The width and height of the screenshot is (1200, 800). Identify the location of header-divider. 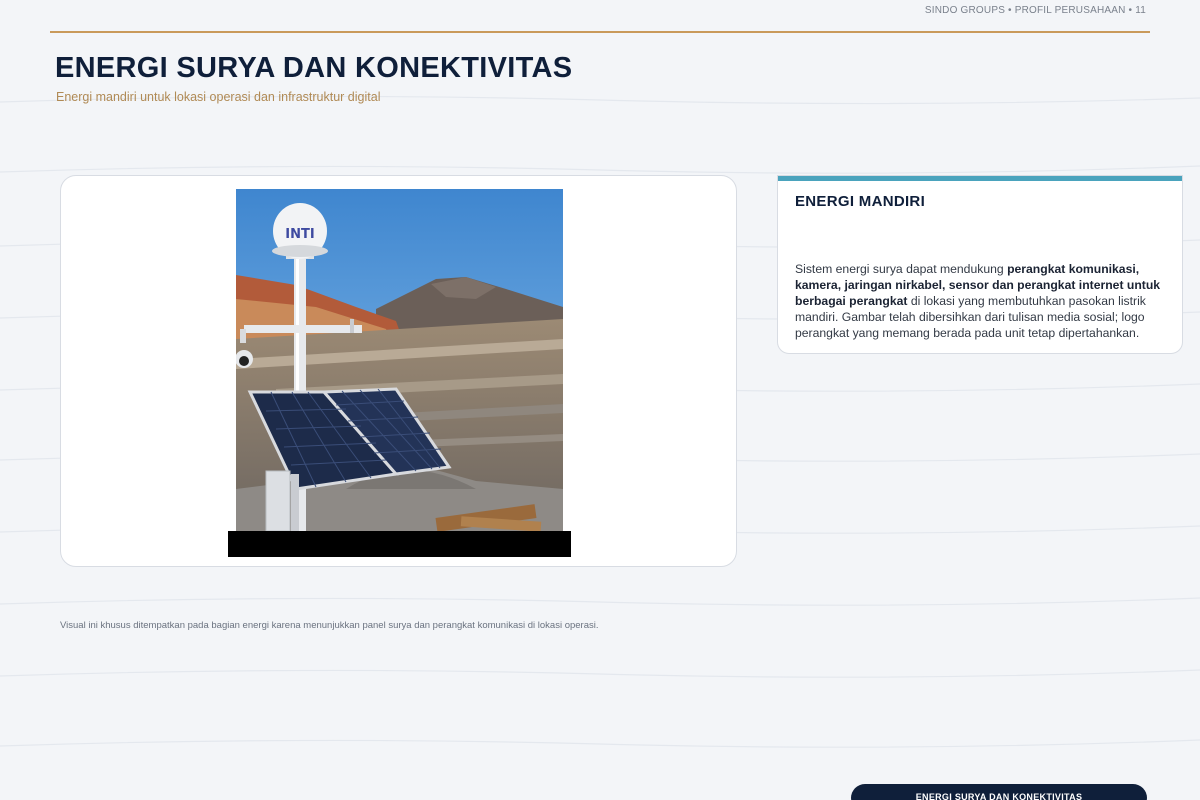
(600, 32).